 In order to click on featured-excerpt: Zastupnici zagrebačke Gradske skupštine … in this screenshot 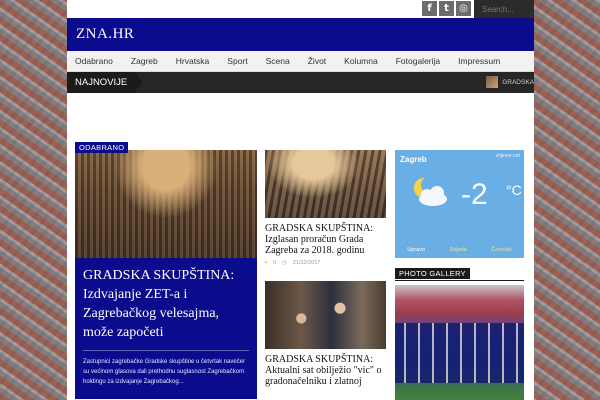, I will do `click(164, 372)`.